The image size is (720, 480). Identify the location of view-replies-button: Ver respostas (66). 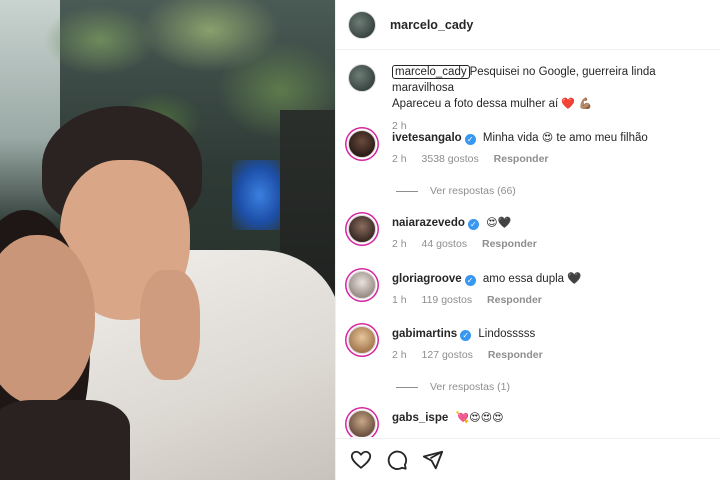
(456, 191).